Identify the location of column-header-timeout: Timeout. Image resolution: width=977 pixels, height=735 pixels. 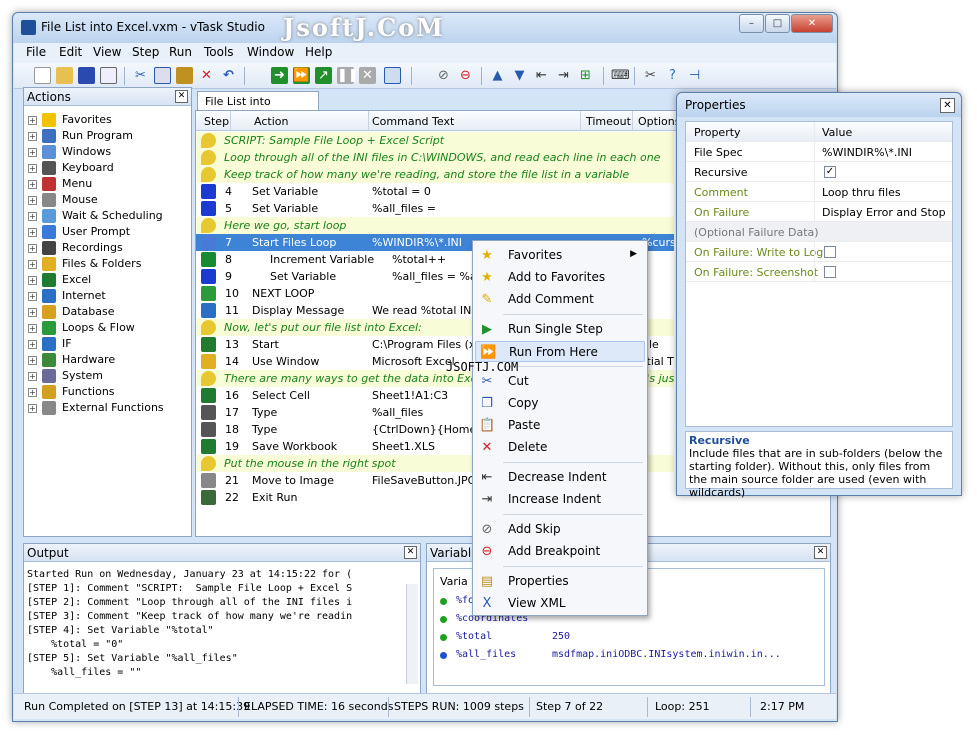
(608, 121).